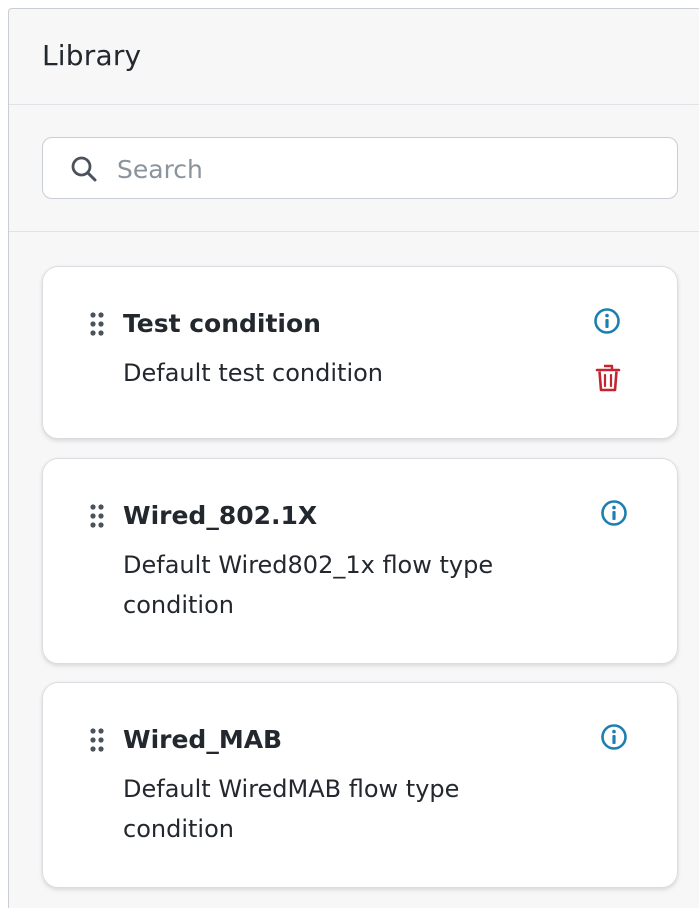 The height and width of the screenshot is (908, 699). What do you see at coordinates (253, 373) in the screenshot?
I see `item-description: Default test condition` at bounding box center [253, 373].